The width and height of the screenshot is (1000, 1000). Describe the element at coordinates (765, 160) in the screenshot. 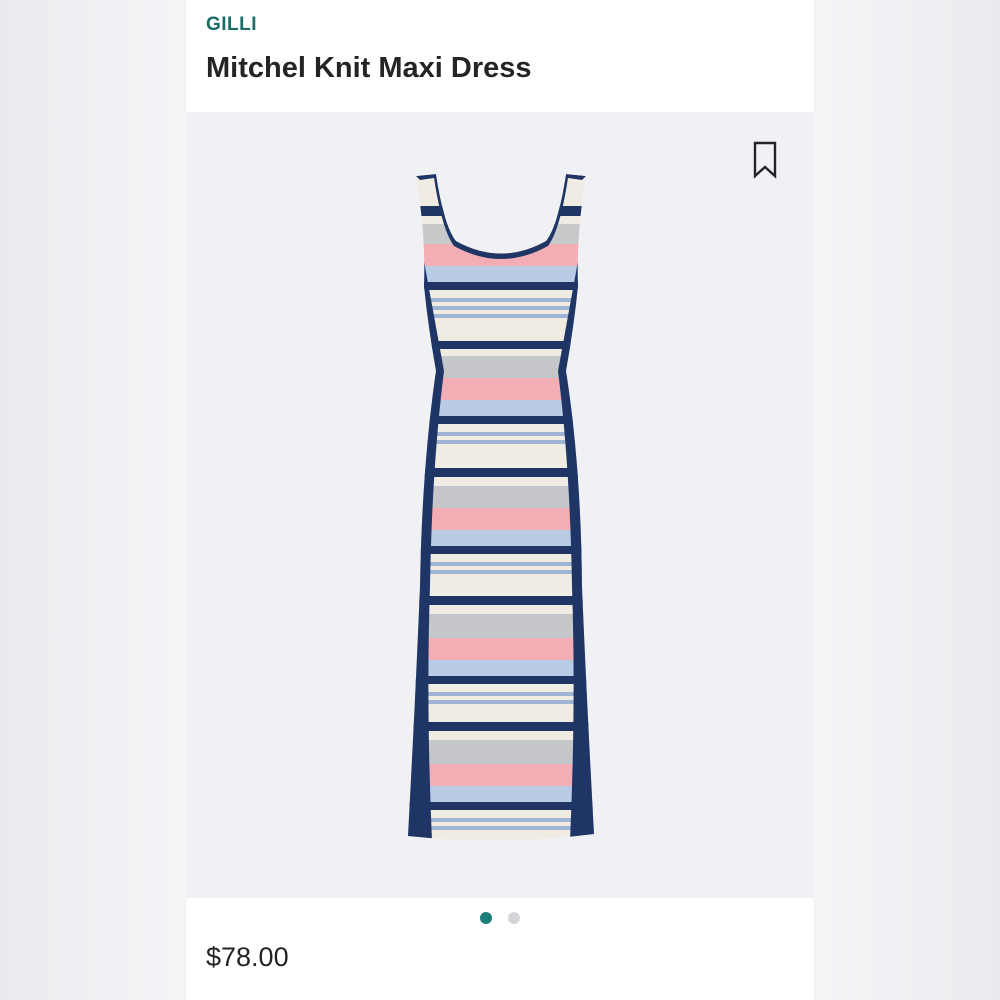

I see `bookmark-icon` at that location.